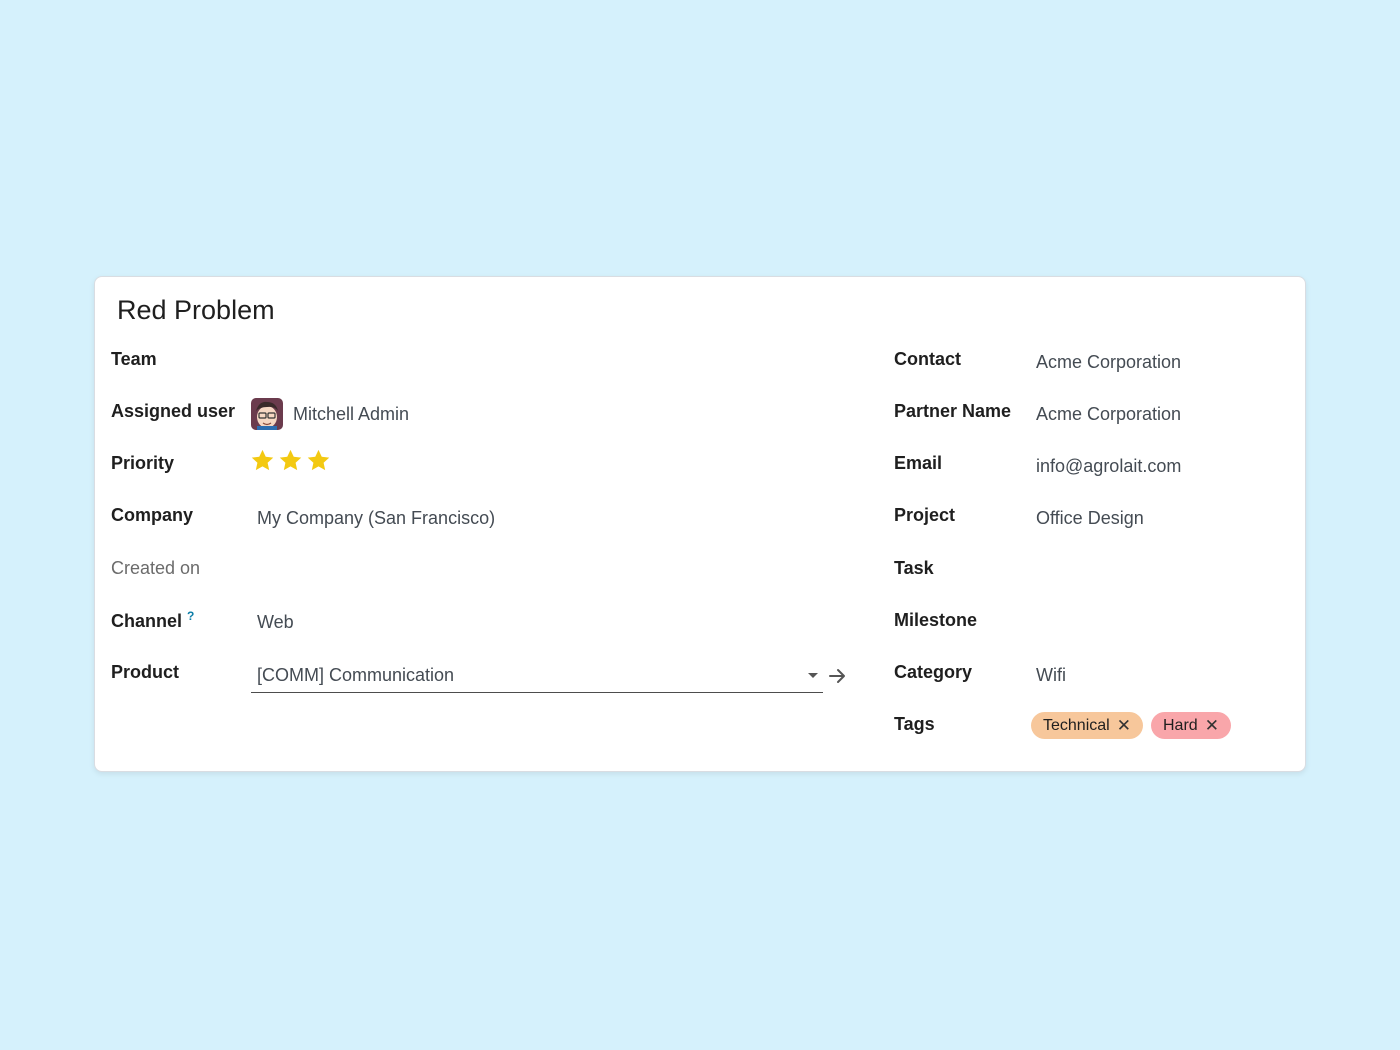  Describe the element at coordinates (933, 672) in the screenshot. I see `category-label: Category` at that location.